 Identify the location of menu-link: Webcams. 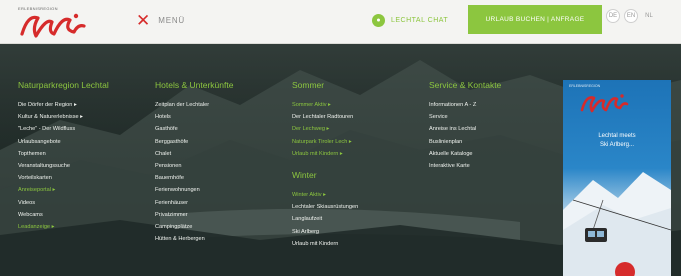
(86, 215).